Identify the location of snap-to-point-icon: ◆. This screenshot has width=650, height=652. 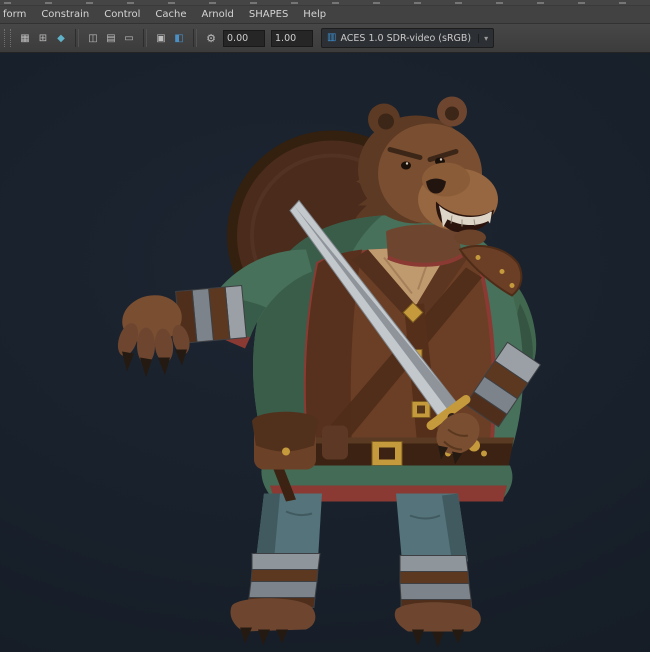
(61, 38).